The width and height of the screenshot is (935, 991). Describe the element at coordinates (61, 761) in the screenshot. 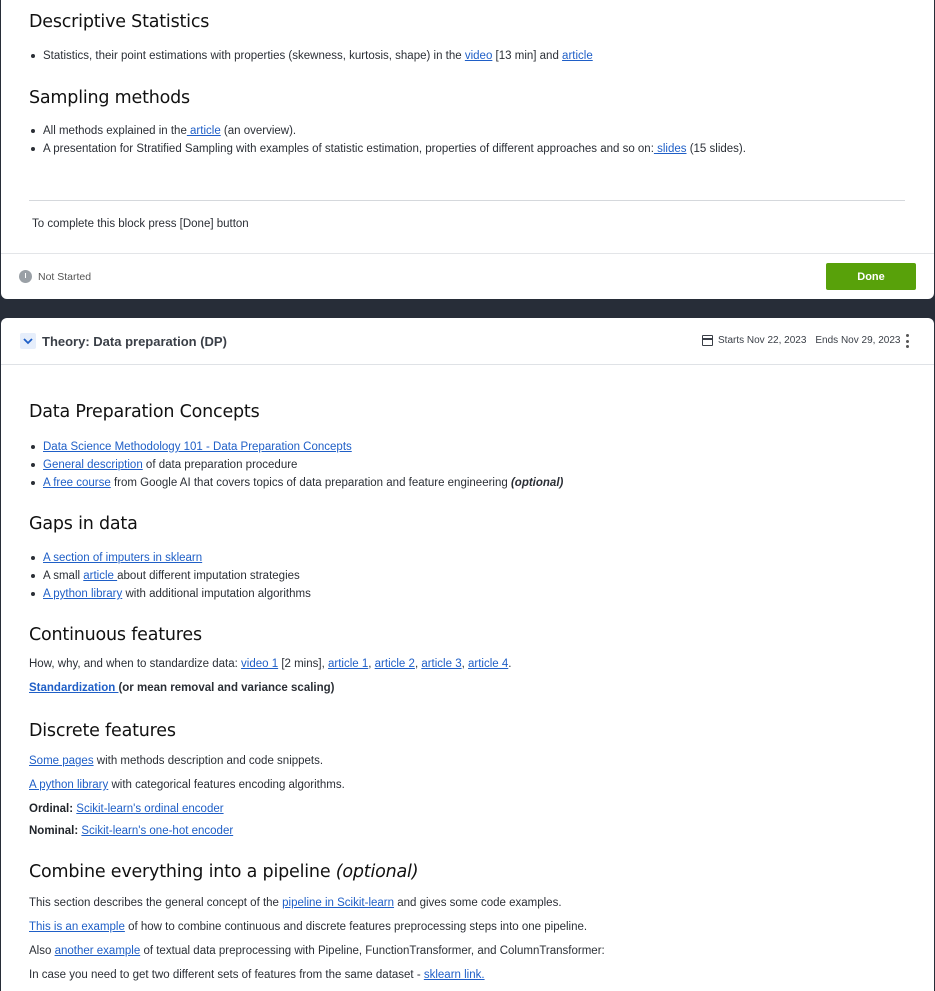

I see `some-pages-link: Some pages` at that location.